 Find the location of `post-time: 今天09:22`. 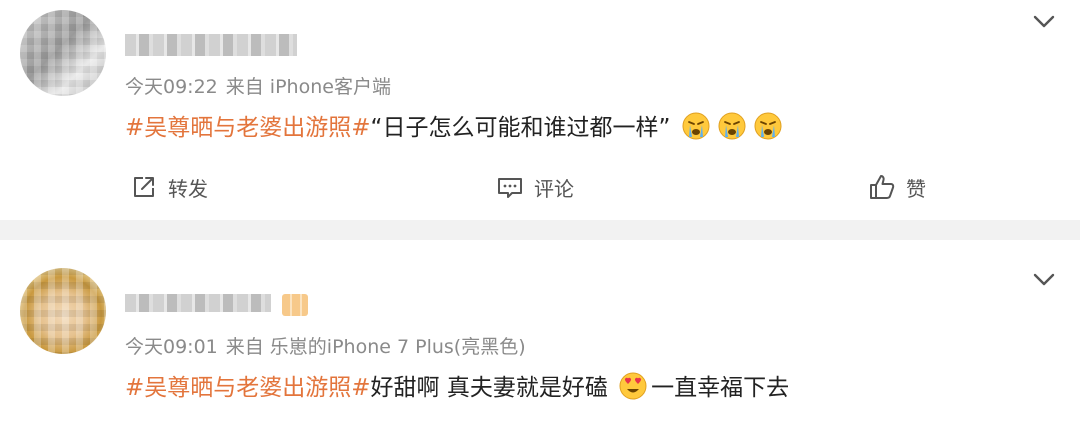

post-time: 今天09:22 is located at coordinates (171, 87).